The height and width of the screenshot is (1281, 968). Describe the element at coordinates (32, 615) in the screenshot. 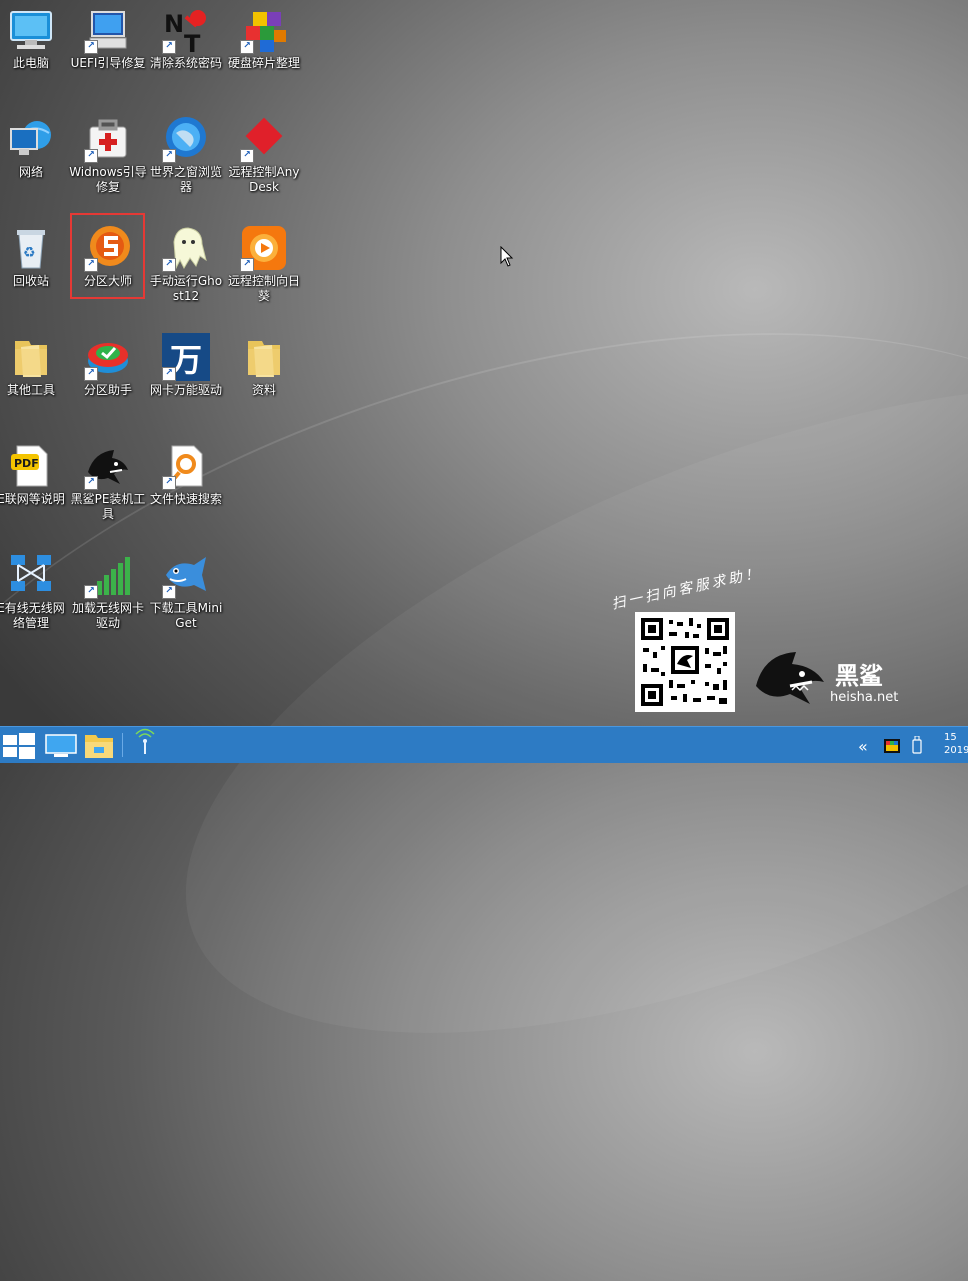

I see `desktop-icon-label: E有线无线网络管理` at that location.